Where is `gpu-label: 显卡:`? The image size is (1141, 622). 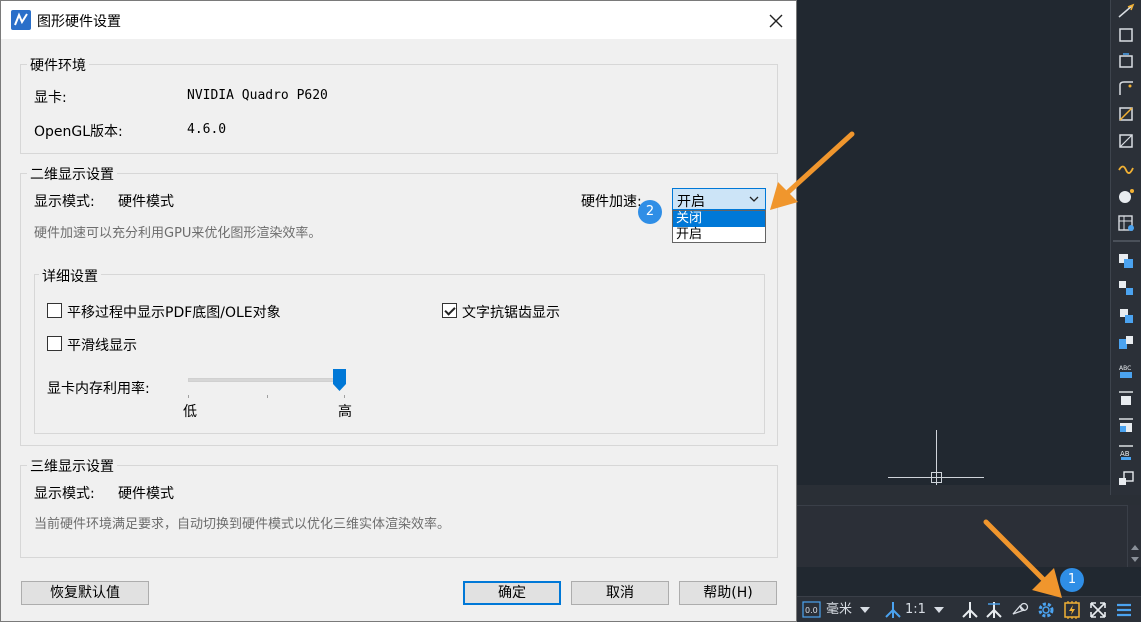
gpu-label: 显卡: is located at coordinates (50, 98).